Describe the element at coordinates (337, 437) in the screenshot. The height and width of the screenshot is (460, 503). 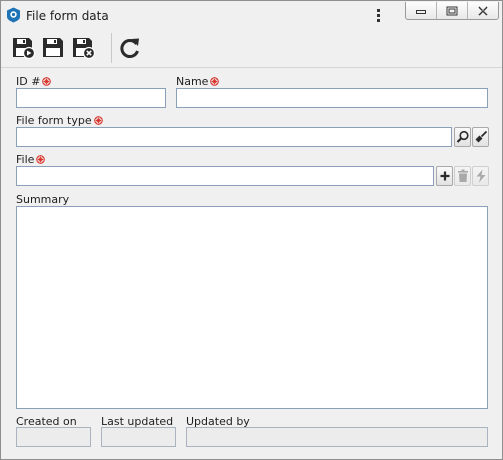
I see `updated-by-field` at that location.